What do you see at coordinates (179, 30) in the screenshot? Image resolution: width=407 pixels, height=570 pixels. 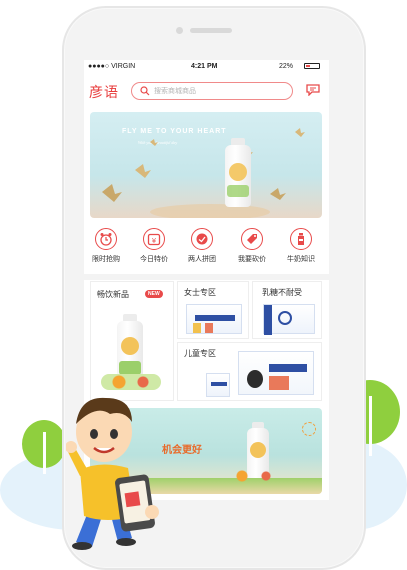 I see `front-camera` at bounding box center [179, 30].